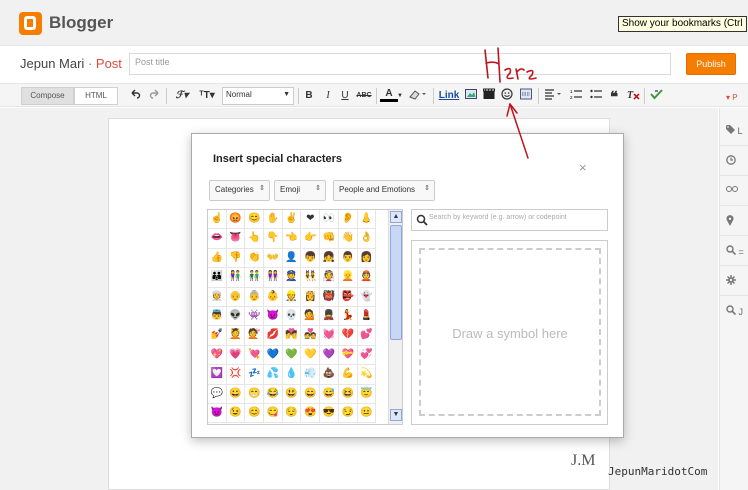 Image resolution: width=748 pixels, height=490 pixels. I want to click on align-icon, so click(554, 96).